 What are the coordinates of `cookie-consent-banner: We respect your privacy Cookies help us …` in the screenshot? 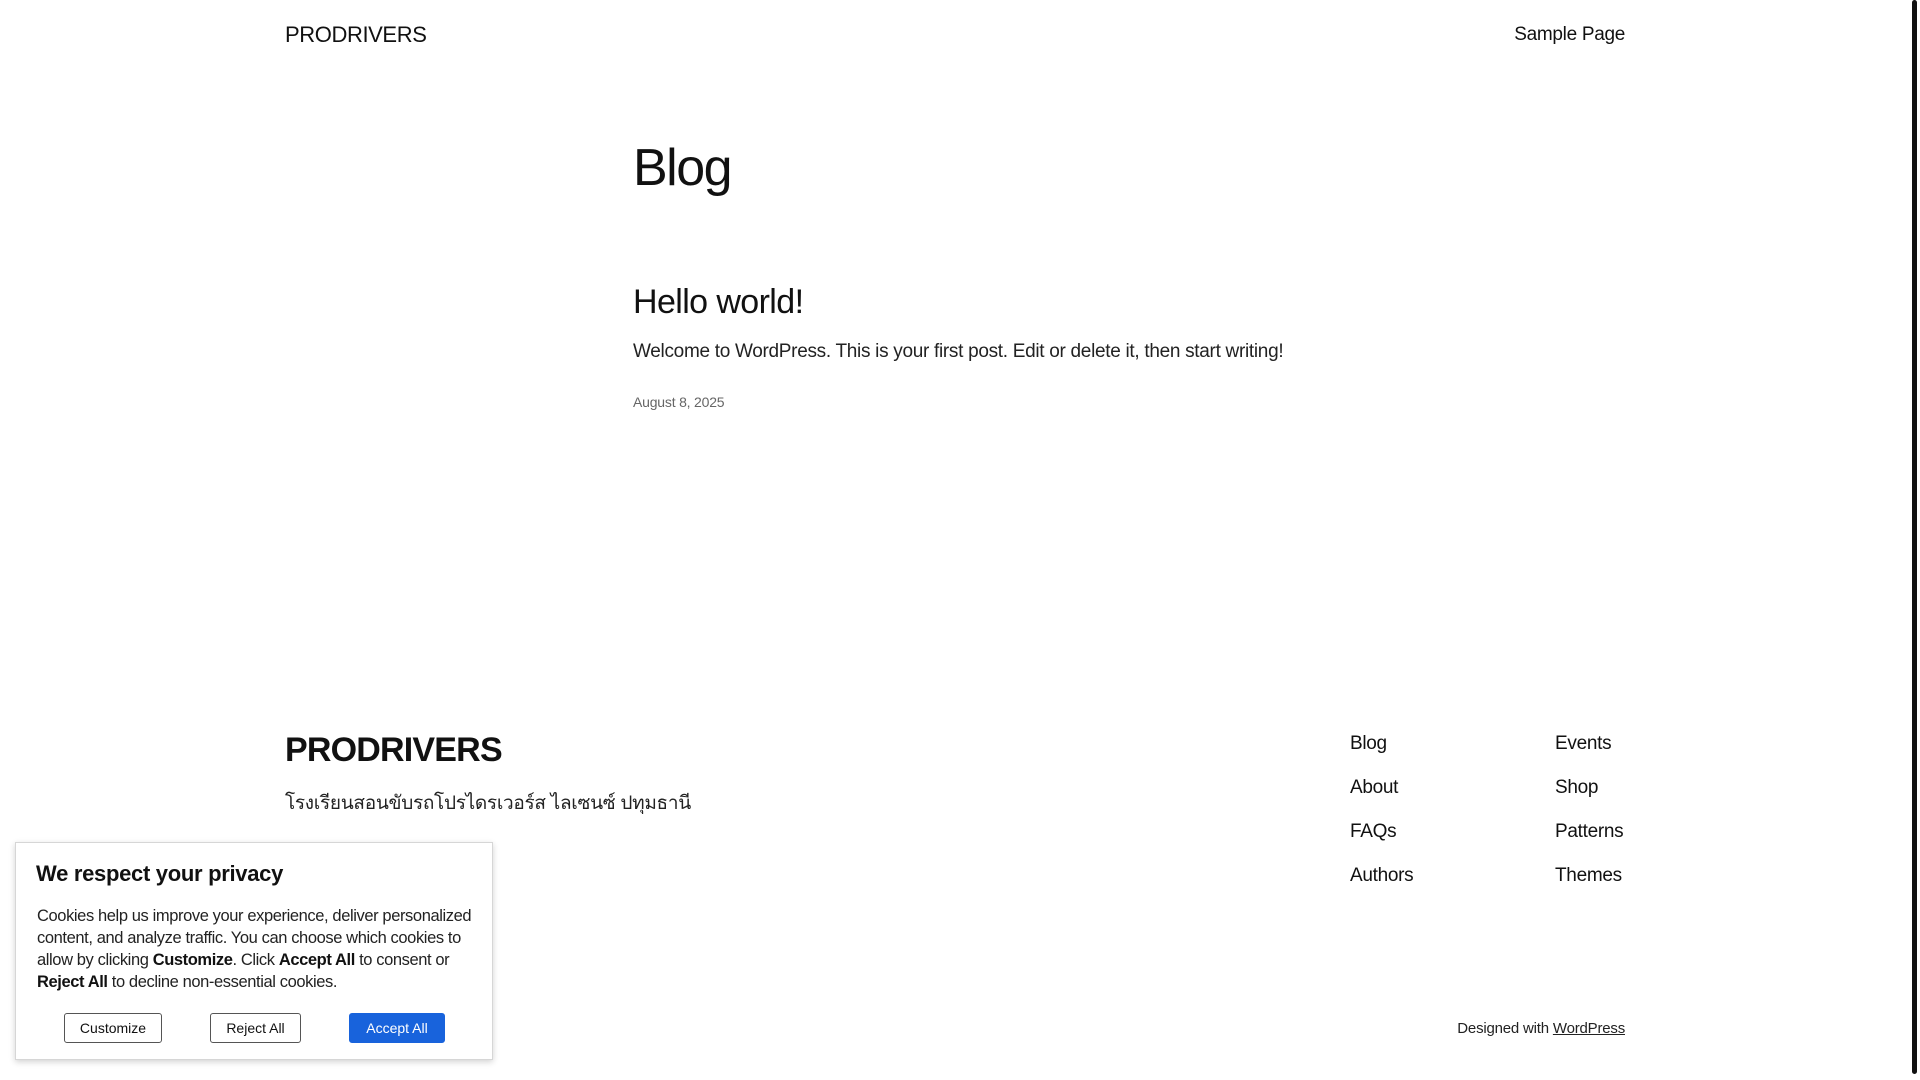 It's located at (254, 951).